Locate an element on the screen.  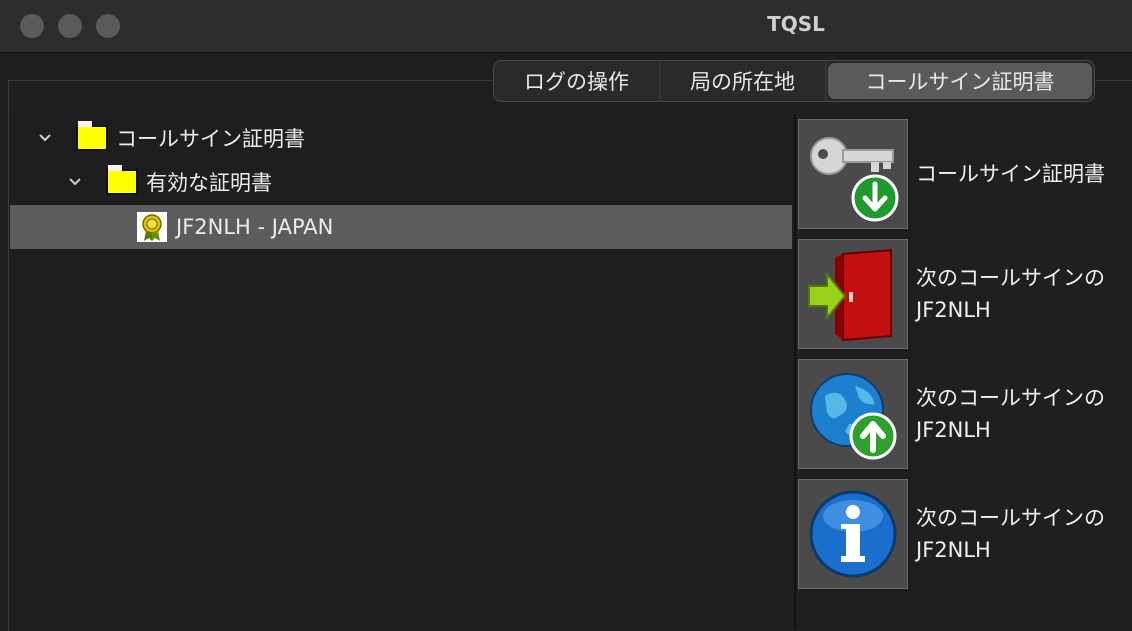
globe-upload-icon is located at coordinates (853, 416).